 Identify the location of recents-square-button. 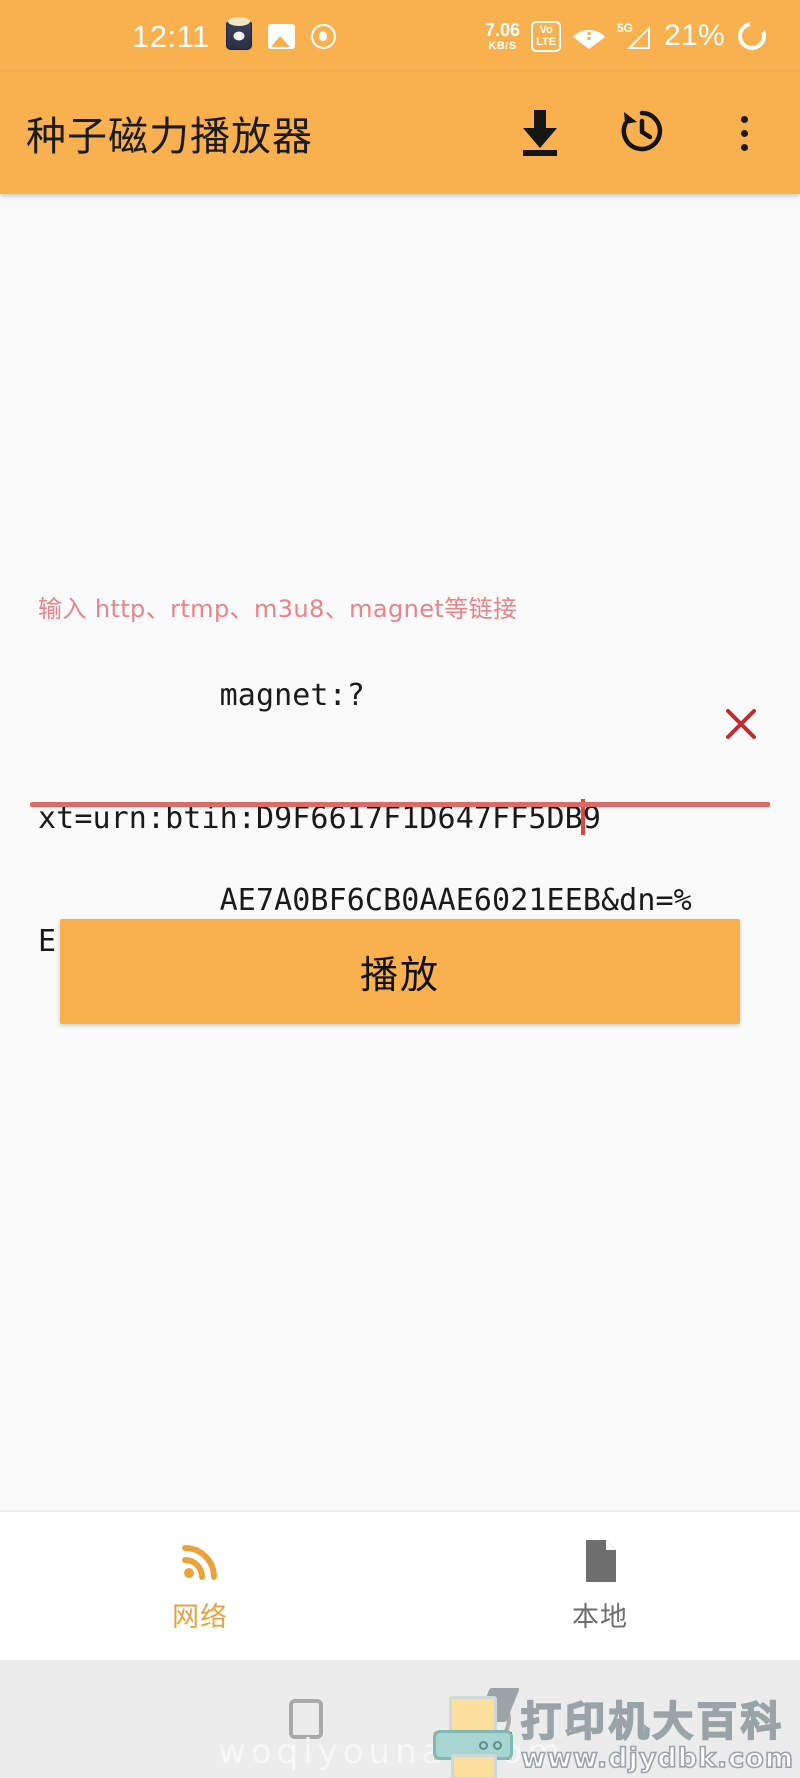
(306, 1719).